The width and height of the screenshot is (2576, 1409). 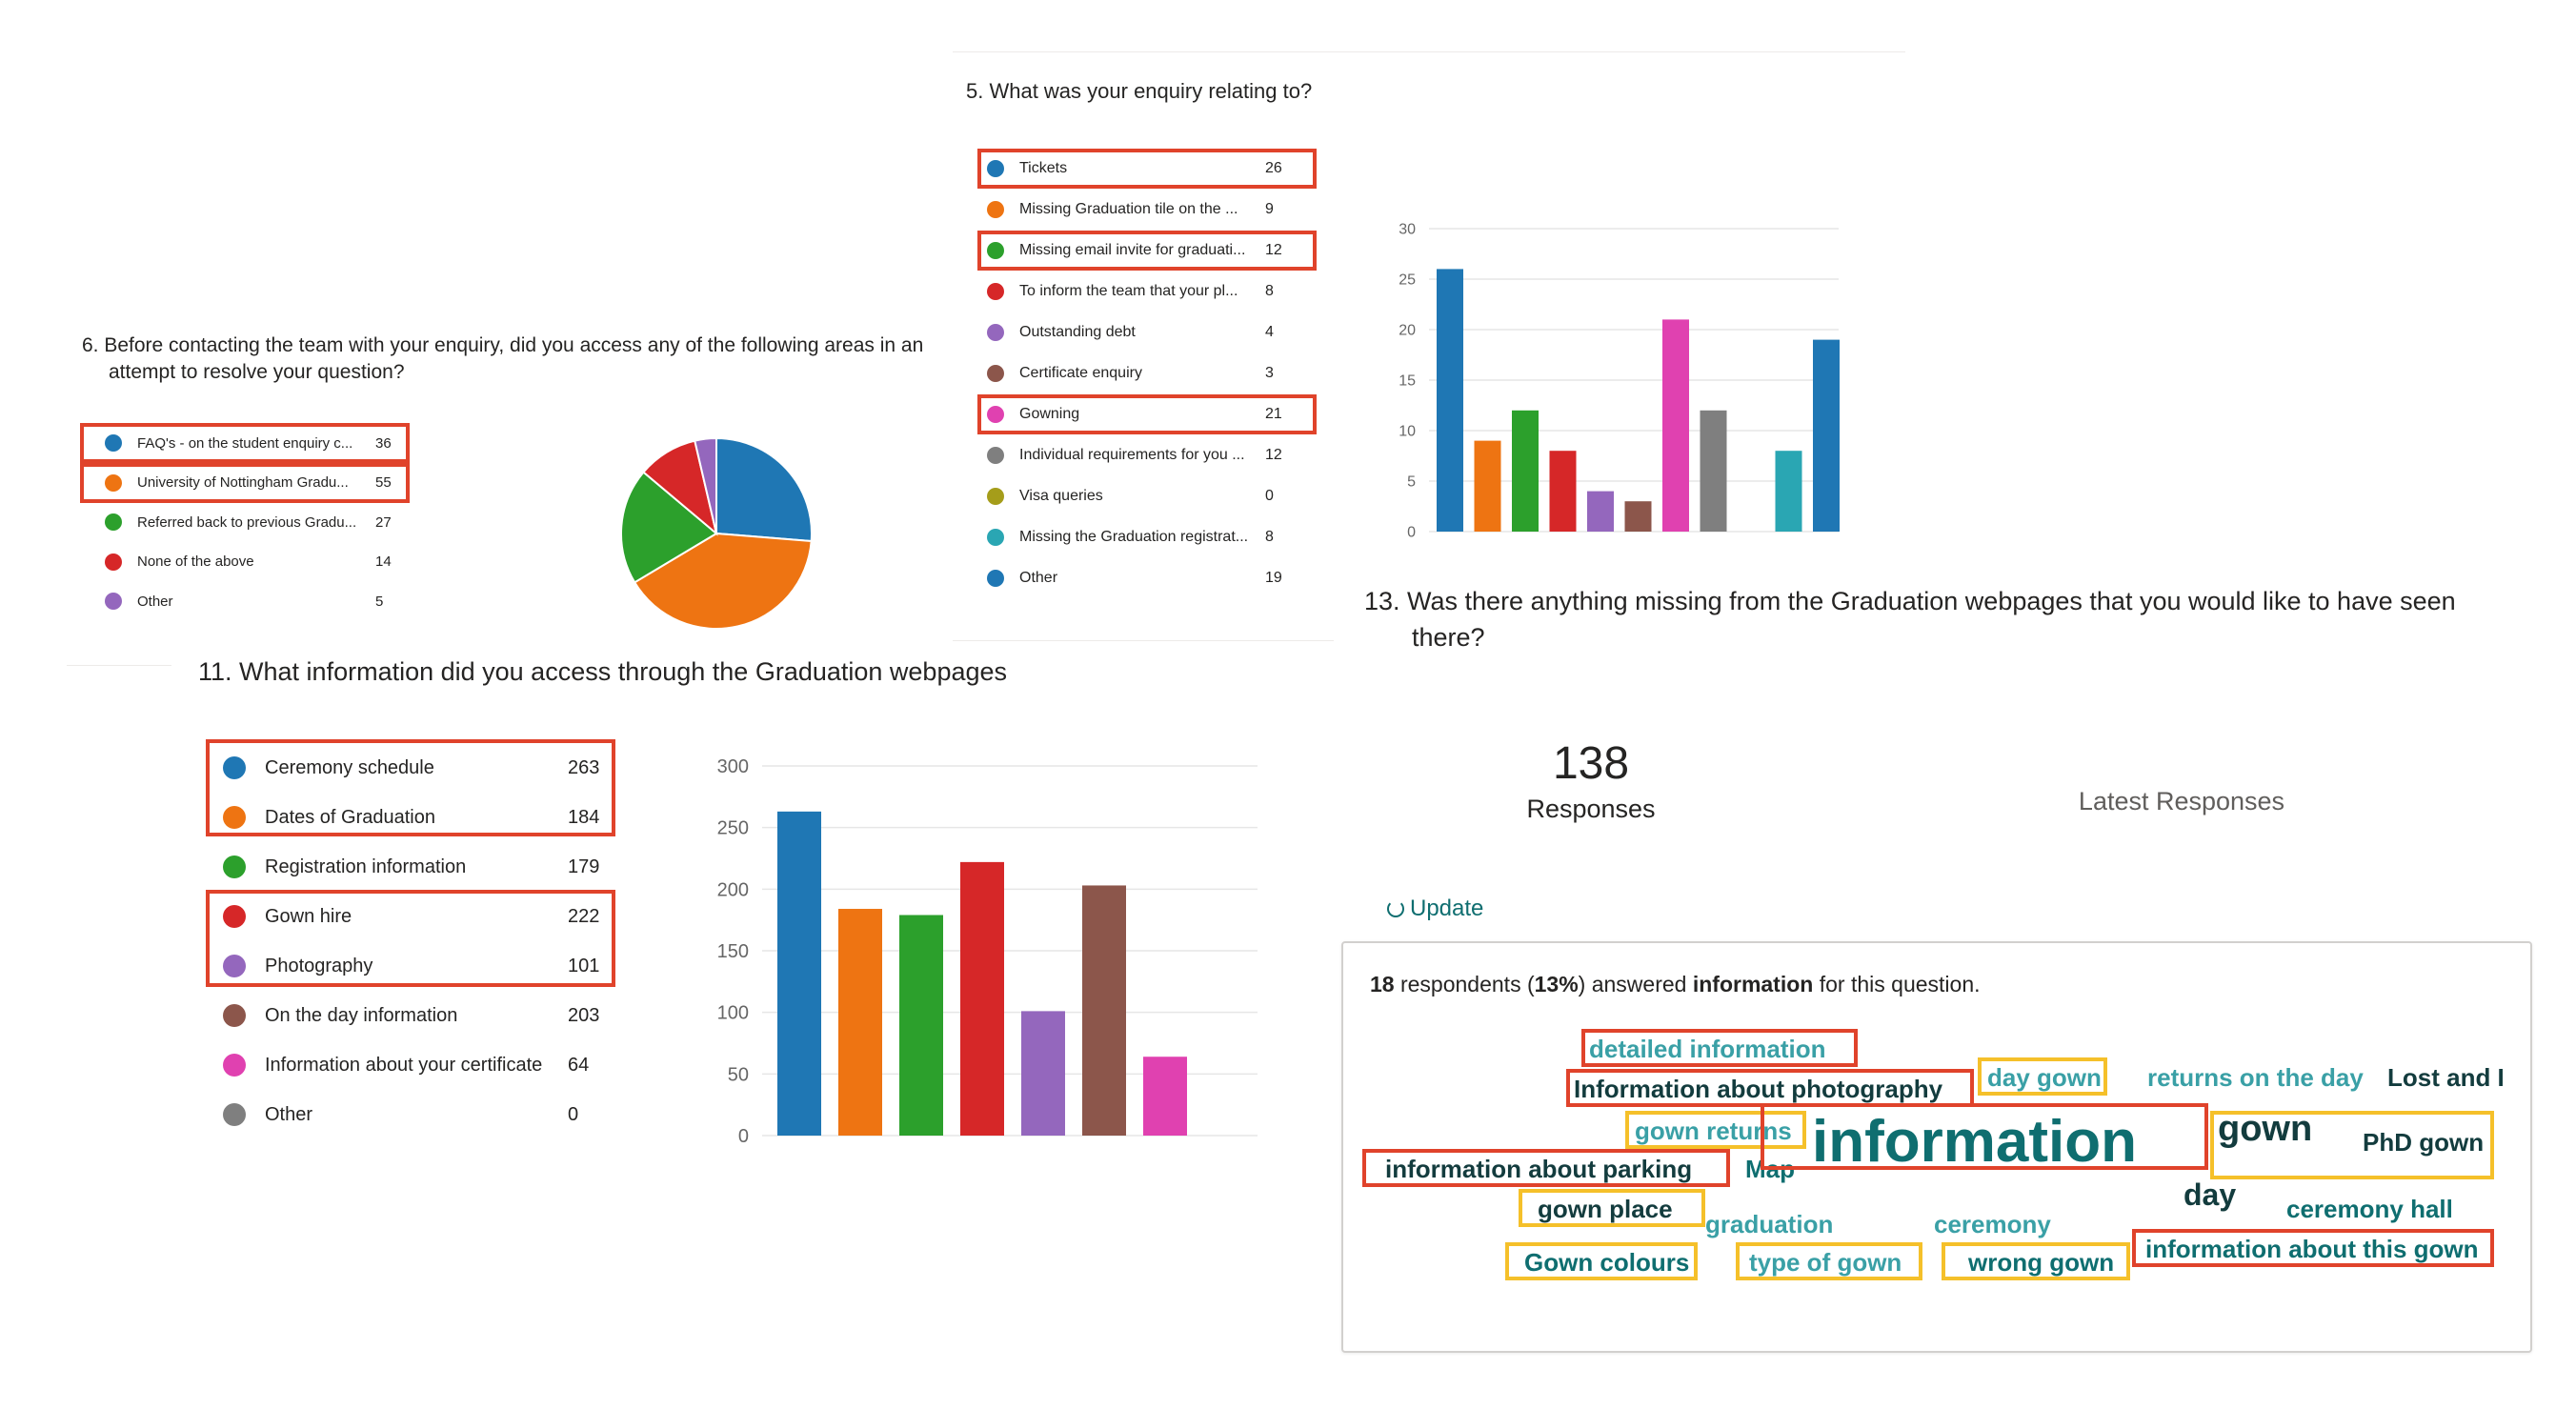 What do you see at coordinates (733, 889) in the screenshot?
I see `y-tick-label: 200` at bounding box center [733, 889].